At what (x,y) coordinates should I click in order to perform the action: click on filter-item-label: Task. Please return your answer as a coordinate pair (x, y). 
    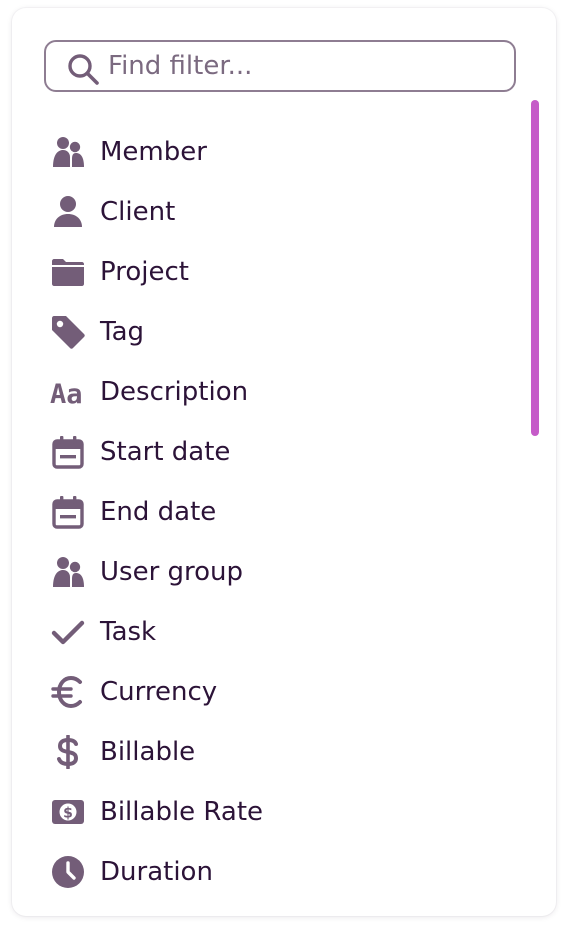
    Looking at the image, I should click on (128, 632).